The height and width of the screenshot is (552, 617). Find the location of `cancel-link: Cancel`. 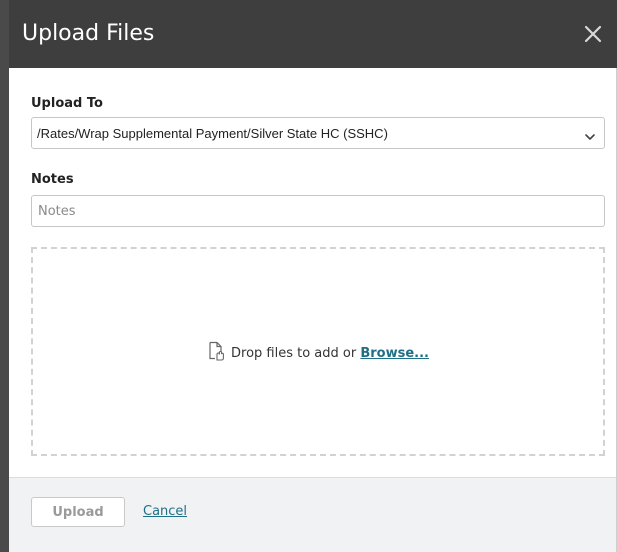

cancel-link: Cancel is located at coordinates (165, 511).